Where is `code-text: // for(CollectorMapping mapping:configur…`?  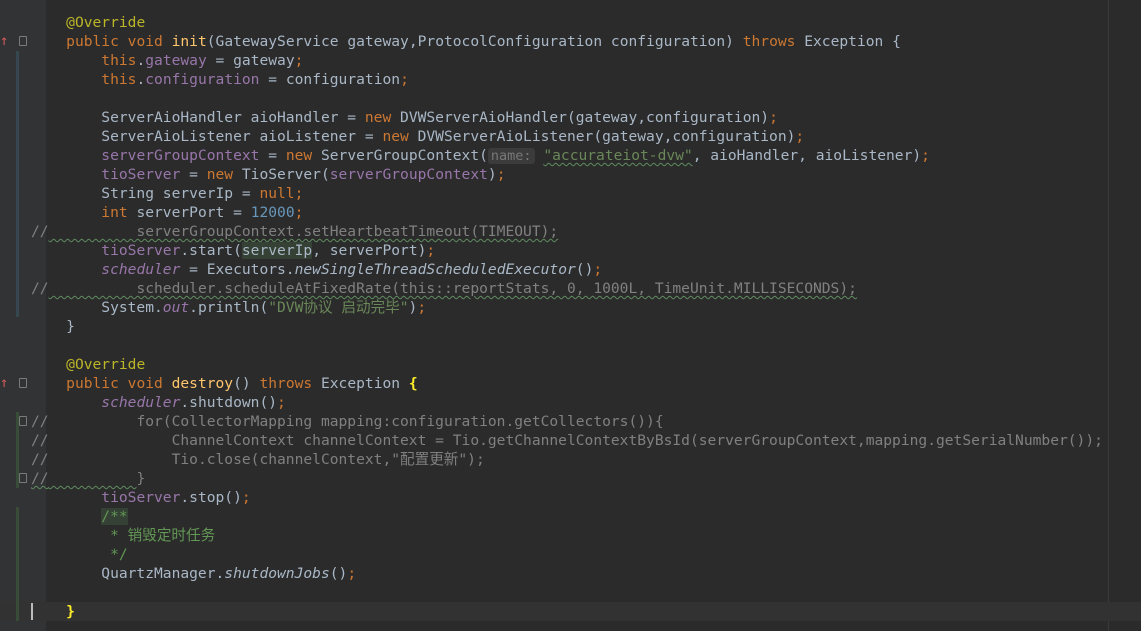 code-text: // for(CollectorMapping mapping:configur… is located at coordinates (347, 421).